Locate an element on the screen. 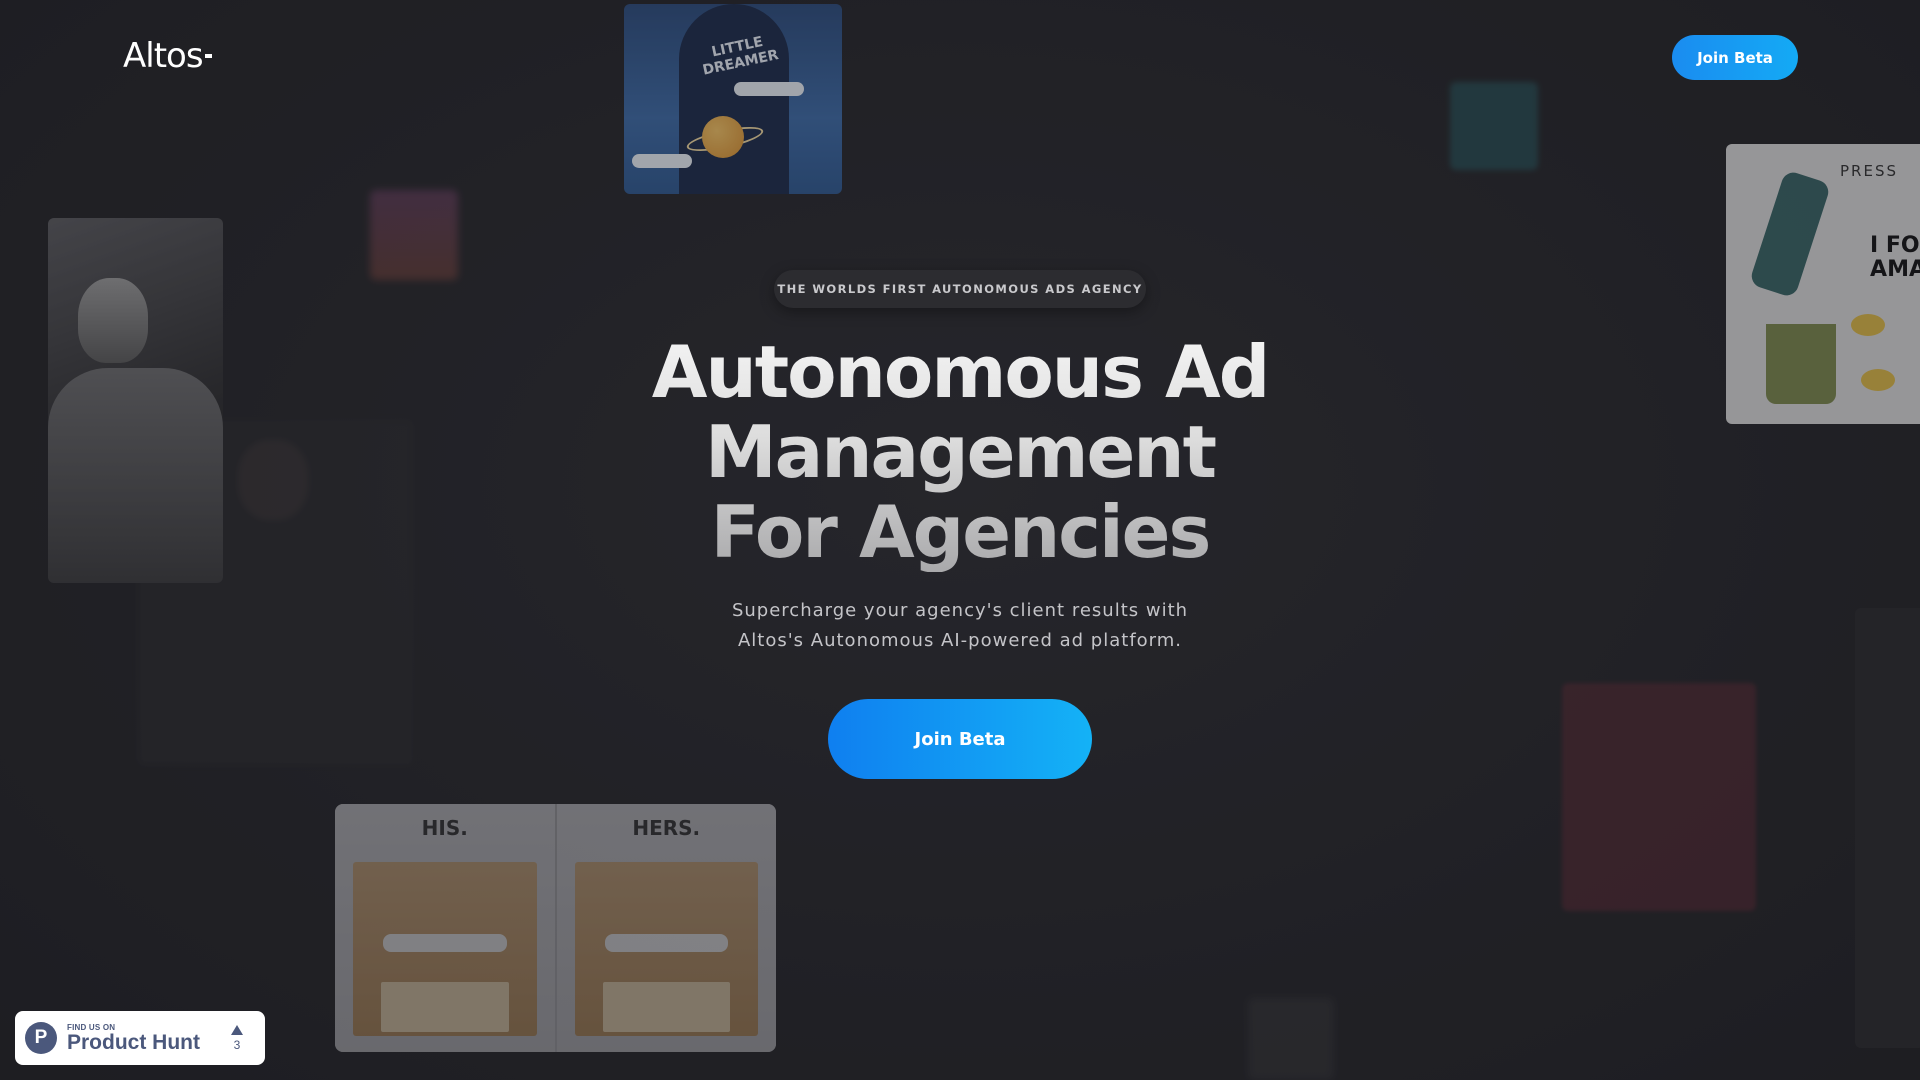  press-brand-label: PRESS is located at coordinates (1869, 171).